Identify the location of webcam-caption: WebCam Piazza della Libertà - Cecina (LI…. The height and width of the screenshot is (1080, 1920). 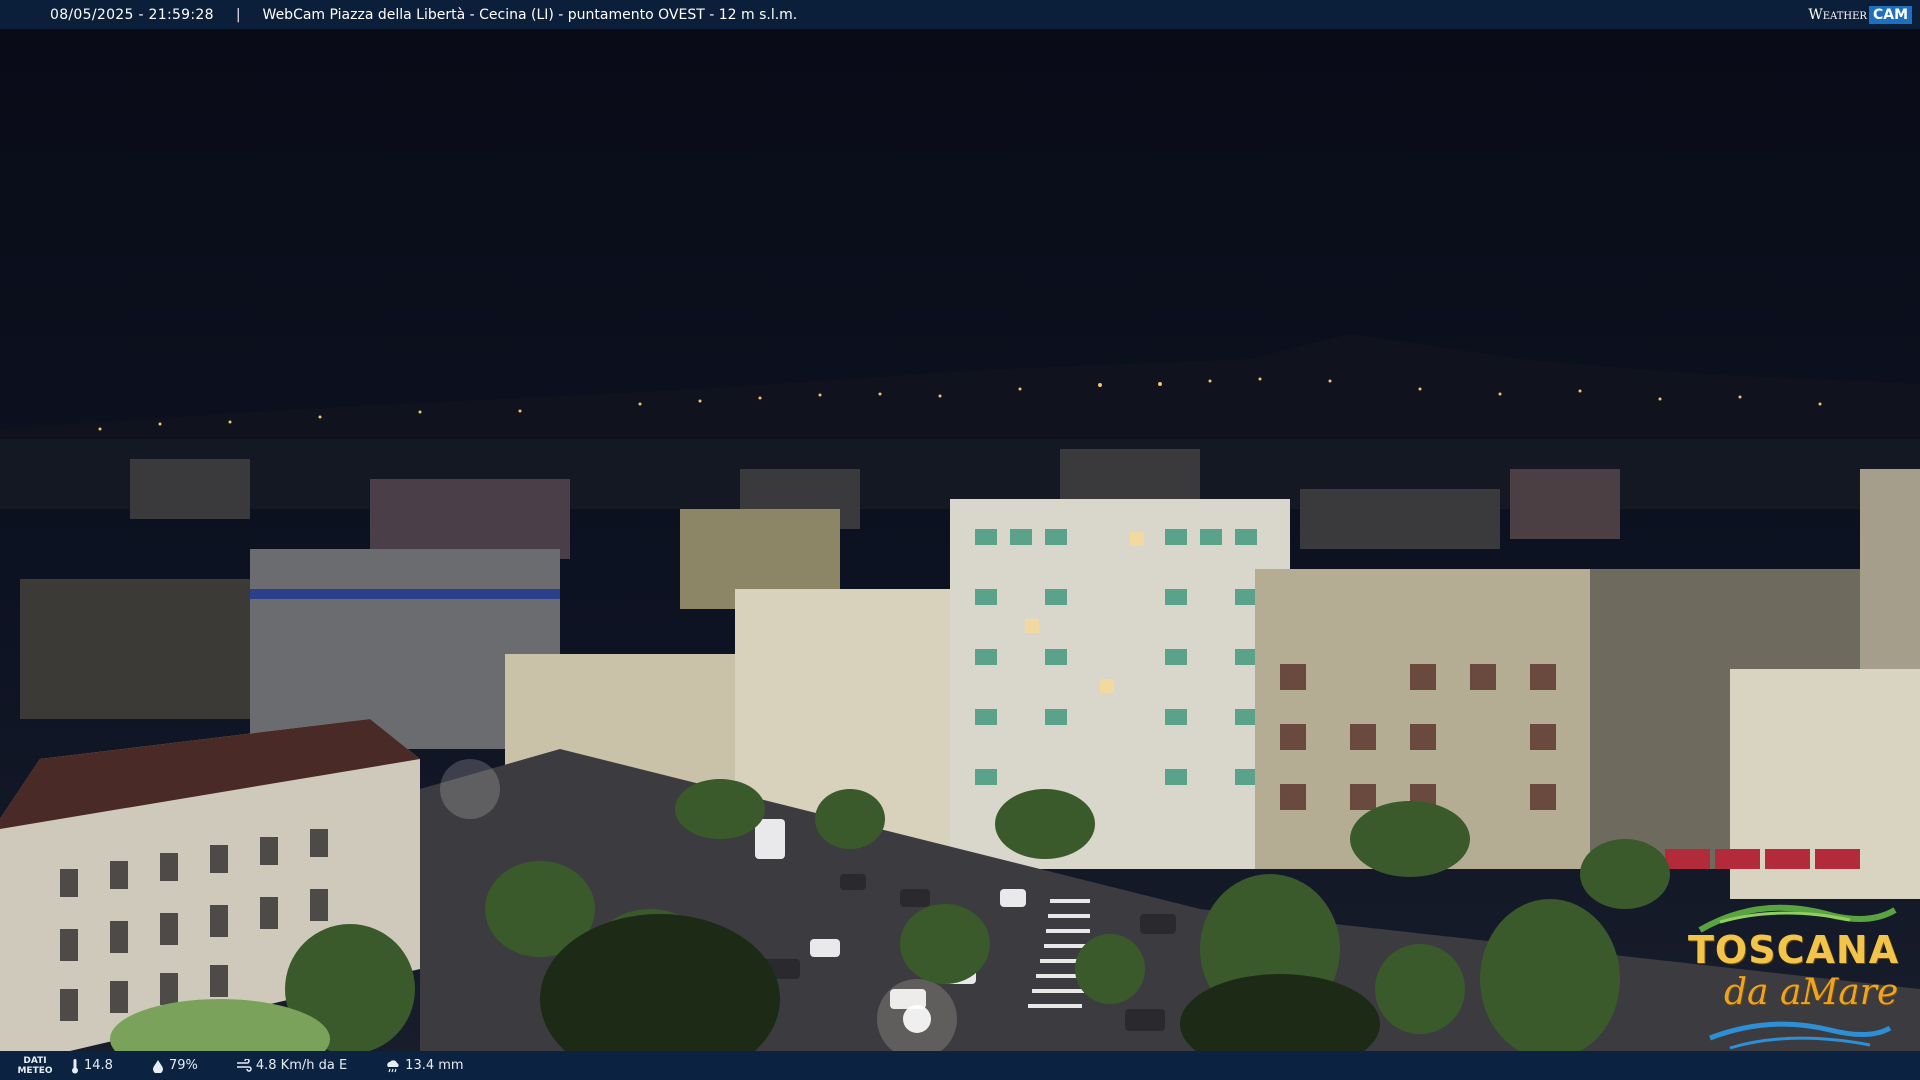
(530, 14).